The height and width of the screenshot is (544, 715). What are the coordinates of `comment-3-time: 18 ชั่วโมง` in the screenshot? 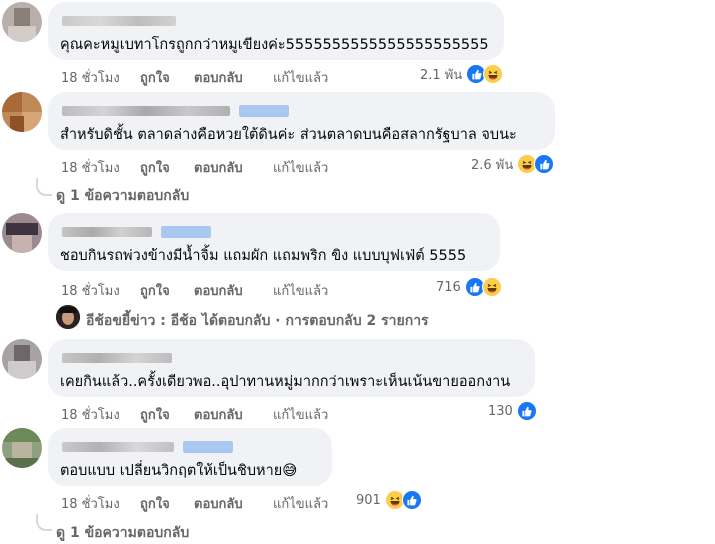 It's located at (90, 290).